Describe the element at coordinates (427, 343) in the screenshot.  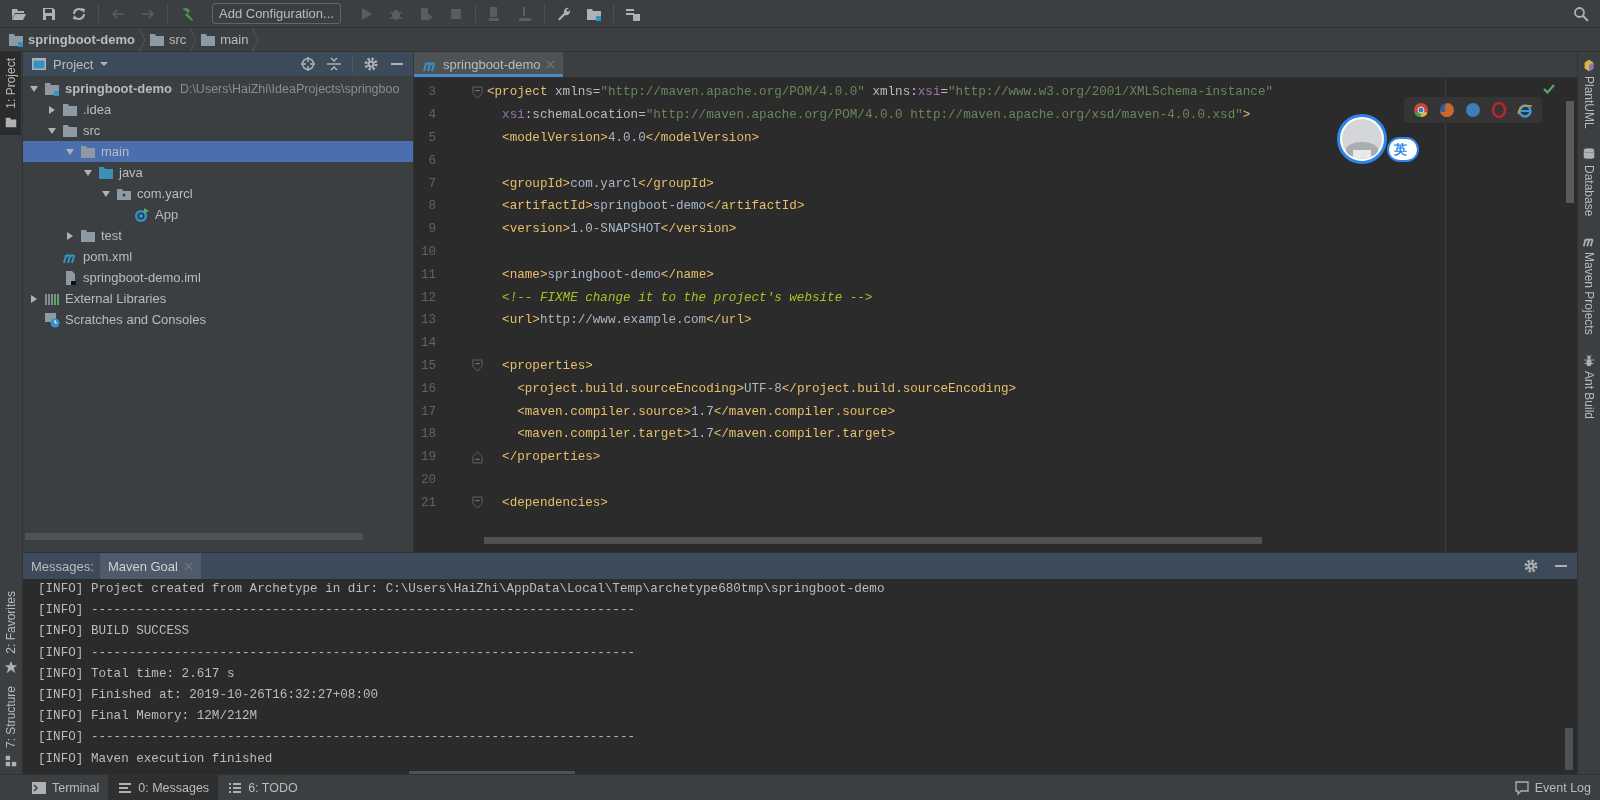
I see `line-number: 14` at that location.